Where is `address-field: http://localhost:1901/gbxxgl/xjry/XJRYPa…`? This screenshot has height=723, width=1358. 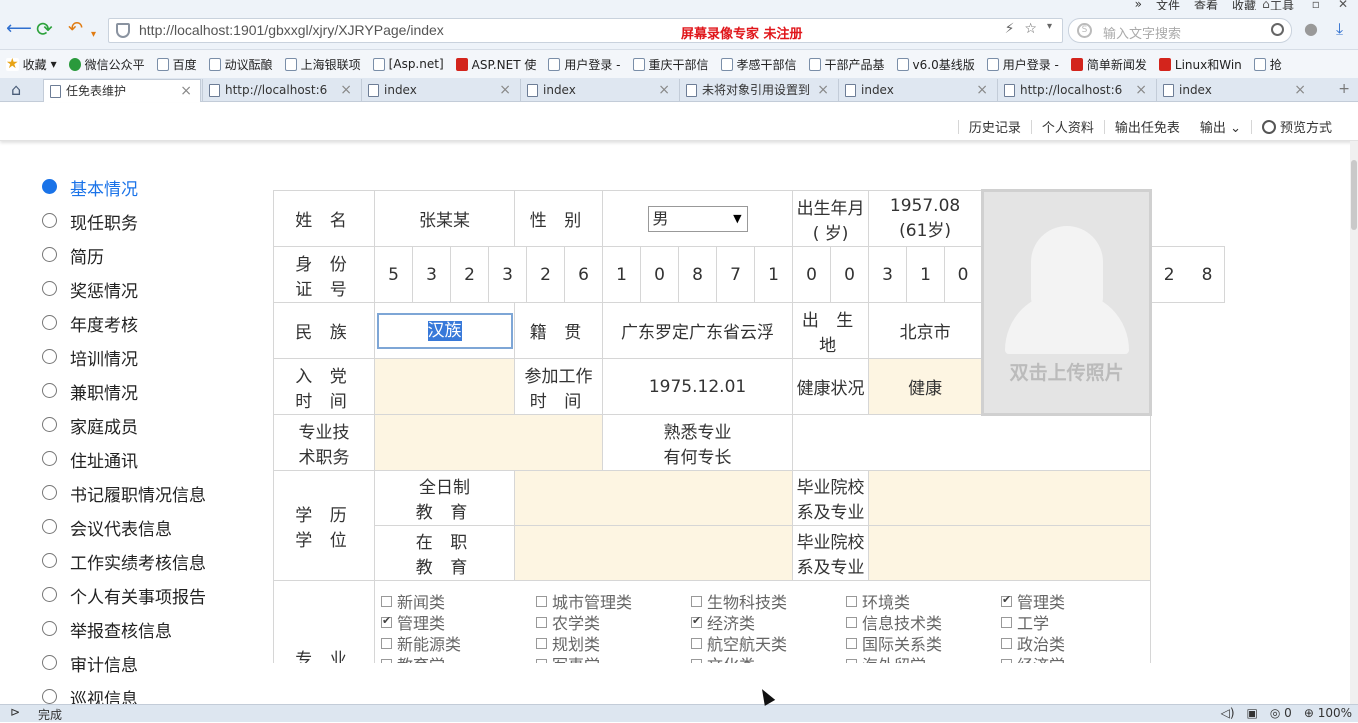
address-field: http://localhost:1901/gbxxgl/xjry/XJRYPa… is located at coordinates (585, 30).